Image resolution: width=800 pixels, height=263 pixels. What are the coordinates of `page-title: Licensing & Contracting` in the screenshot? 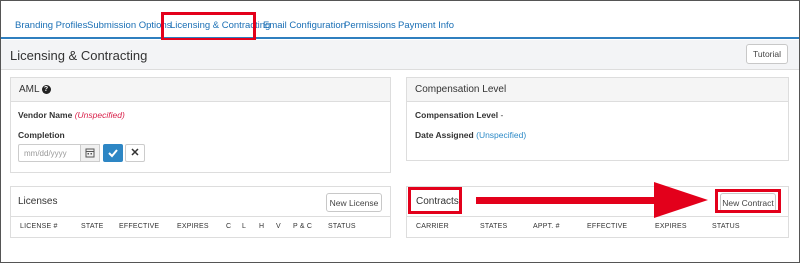 It's located at (79, 55).